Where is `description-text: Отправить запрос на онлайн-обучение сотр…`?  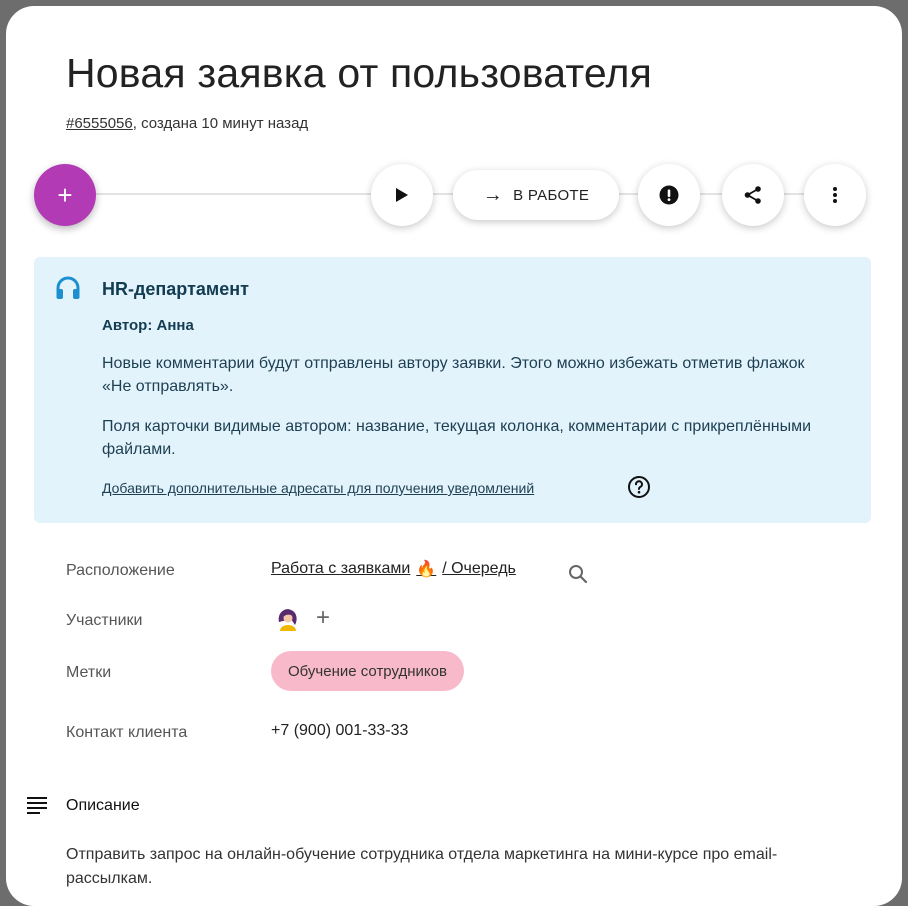 description-text: Отправить запрос на онлайн-обучение сотр… is located at coordinates (422, 866).